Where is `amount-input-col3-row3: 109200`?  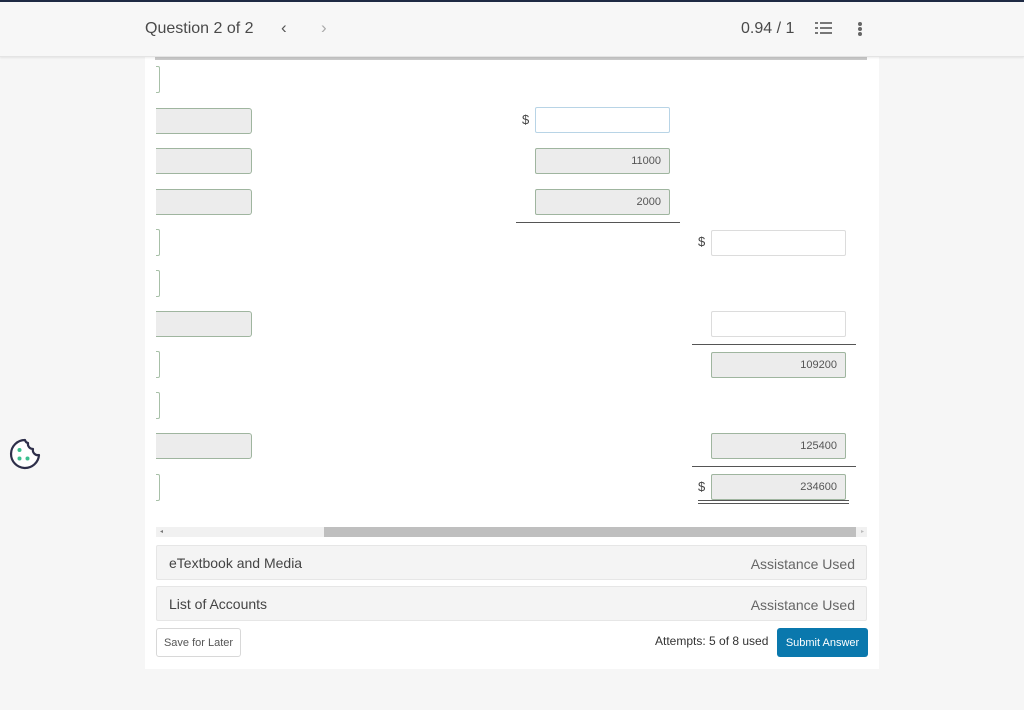 amount-input-col3-row3: 109200 is located at coordinates (778, 365).